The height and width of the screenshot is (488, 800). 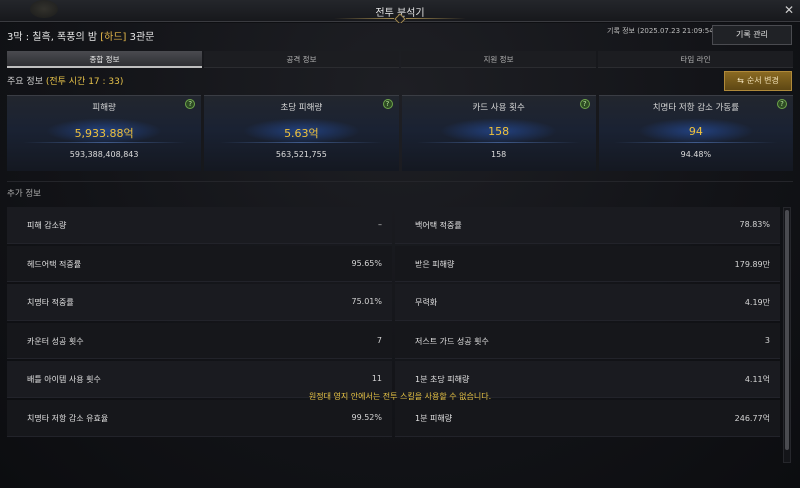 What do you see at coordinates (199, 418) in the screenshot?
I see `stat-row: 치명타 저항 감소 유효율 99.52%` at bounding box center [199, 418].